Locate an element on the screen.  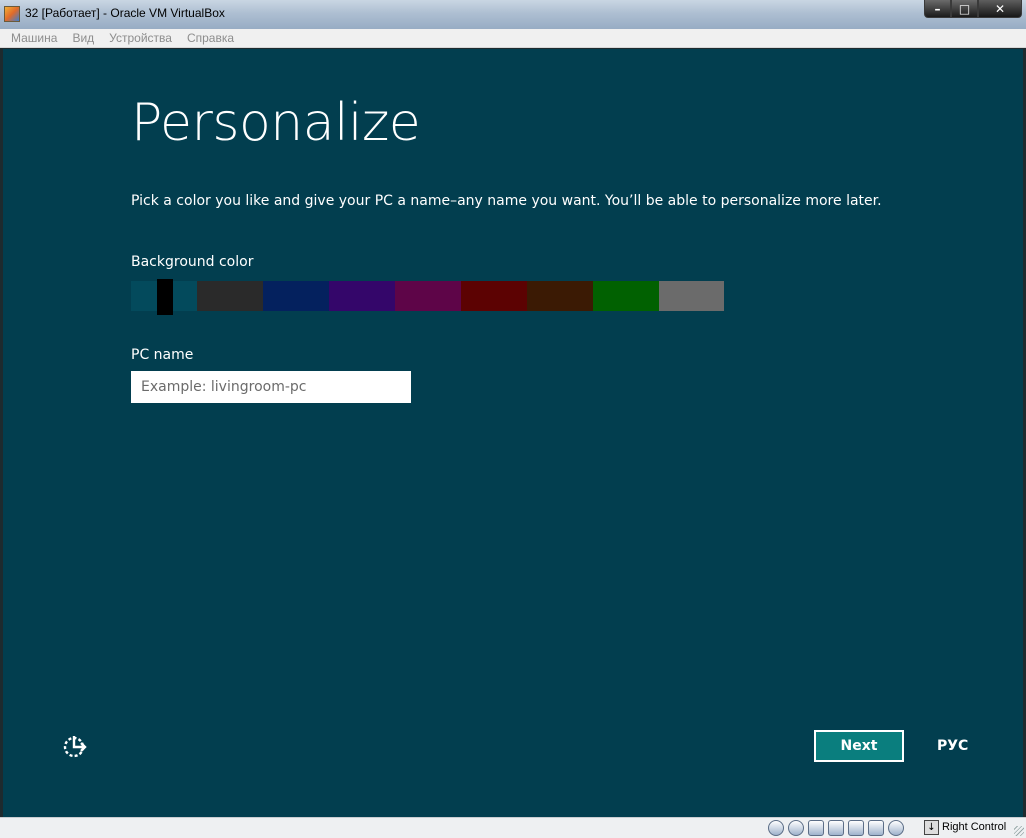
window-controls: – □ ✕ is located at coordinates (973, 9).